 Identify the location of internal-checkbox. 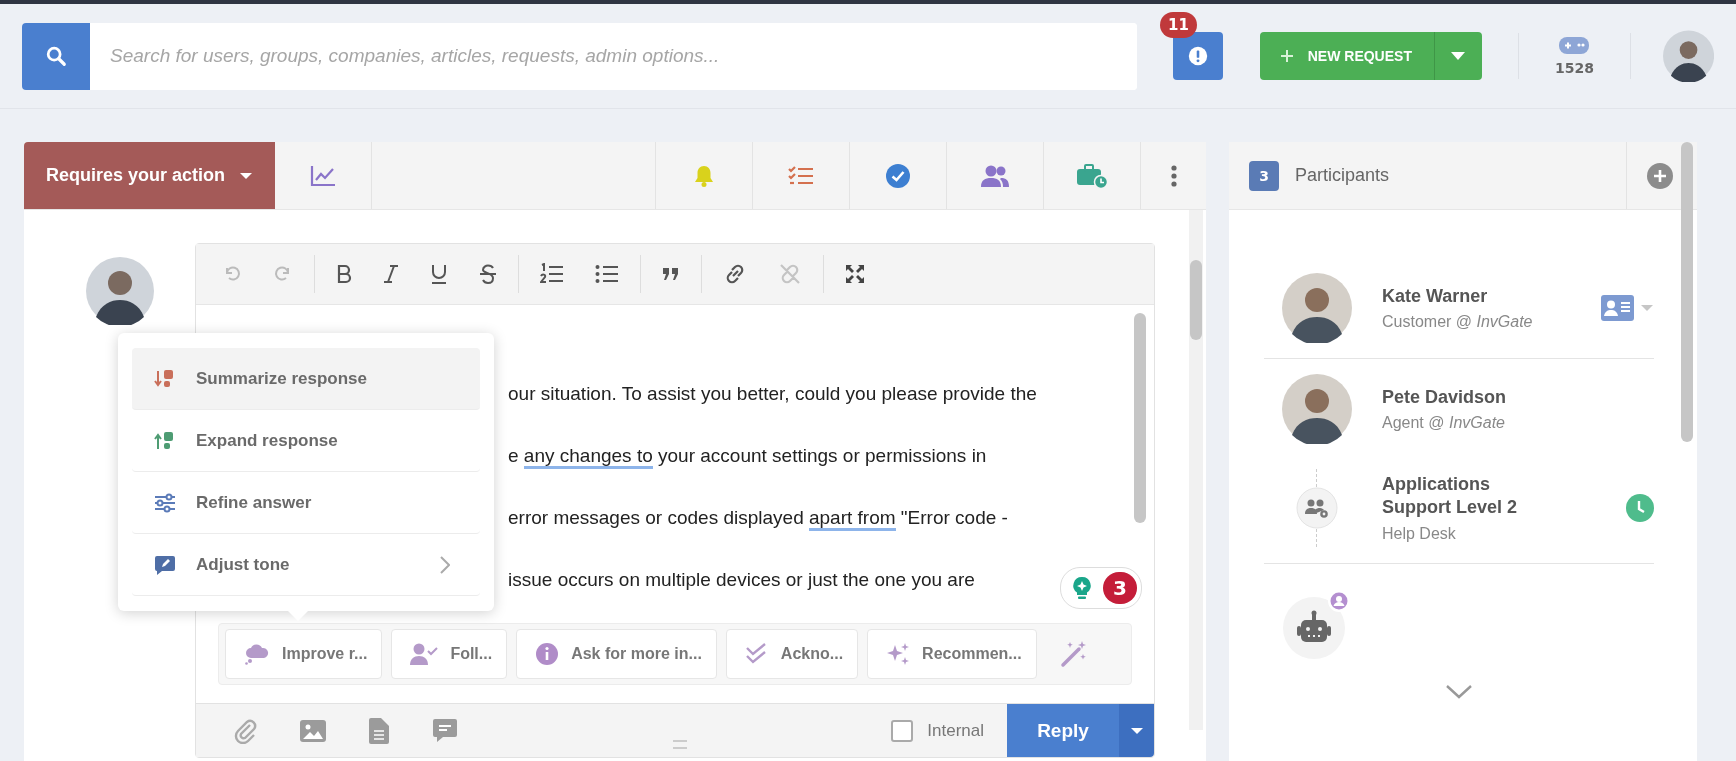
(902, 730).